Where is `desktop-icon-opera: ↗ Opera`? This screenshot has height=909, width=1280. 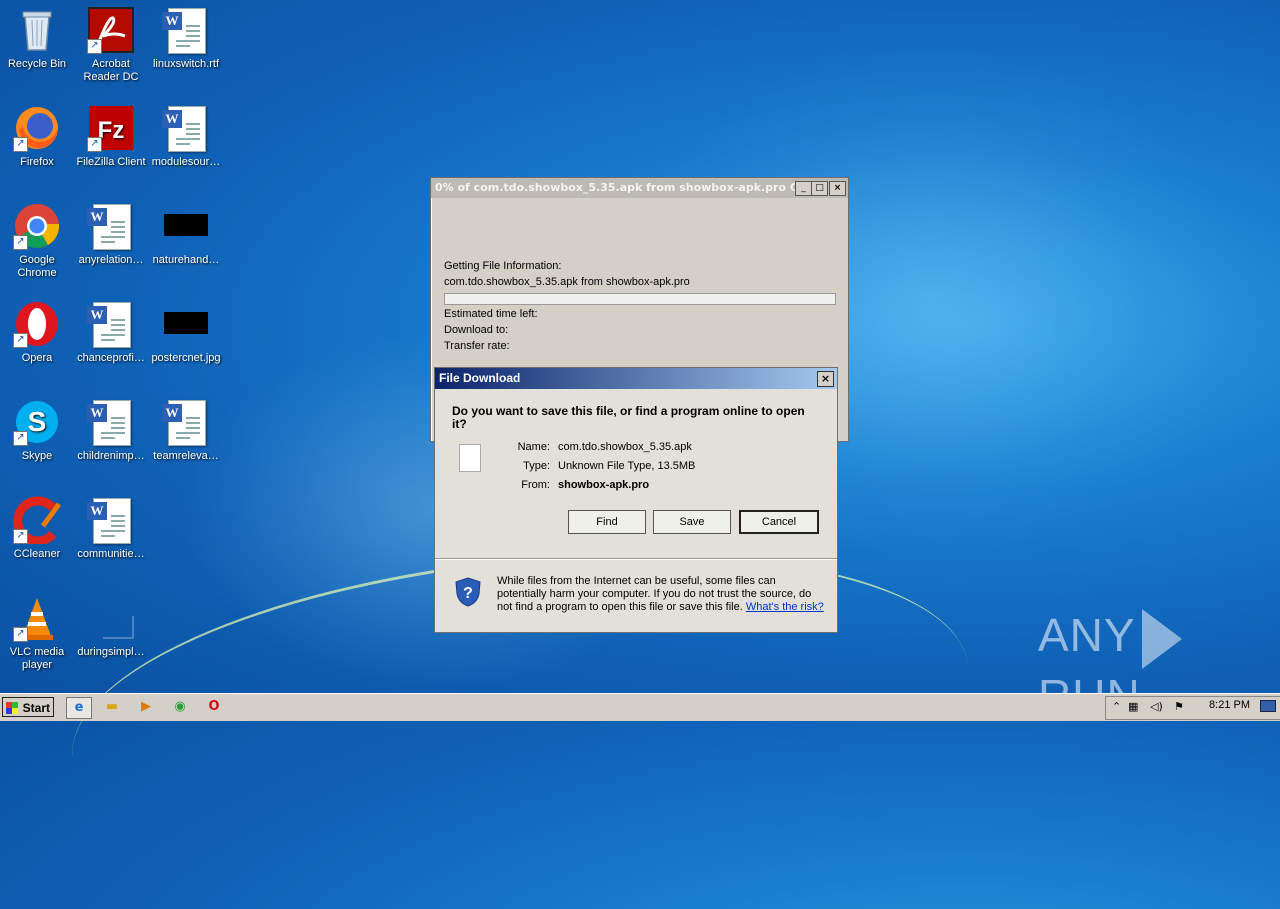
desktop-icon-opera: ↗ Opera is located at coordinates (37, 332).